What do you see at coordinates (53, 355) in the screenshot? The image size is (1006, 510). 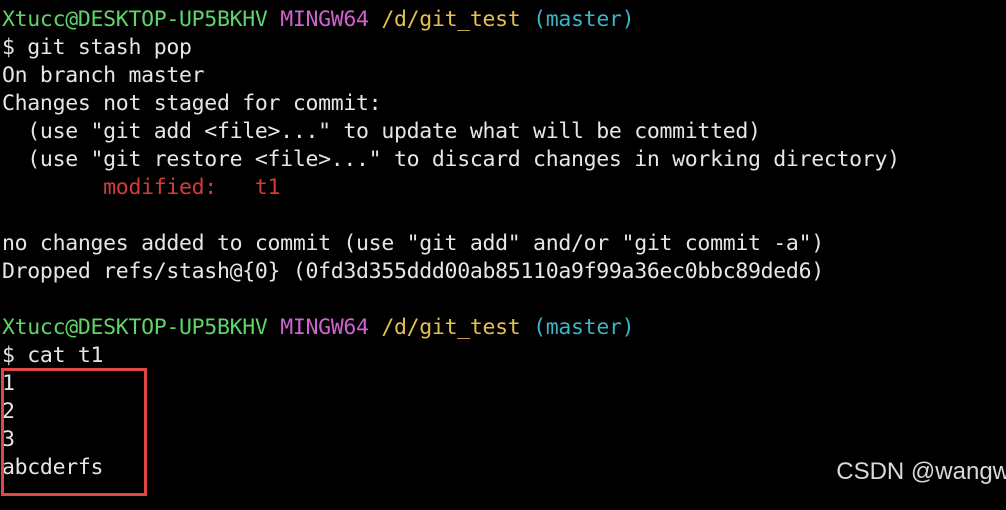 I see `command-line: $ cat t1` at bounding box center [53, 355].